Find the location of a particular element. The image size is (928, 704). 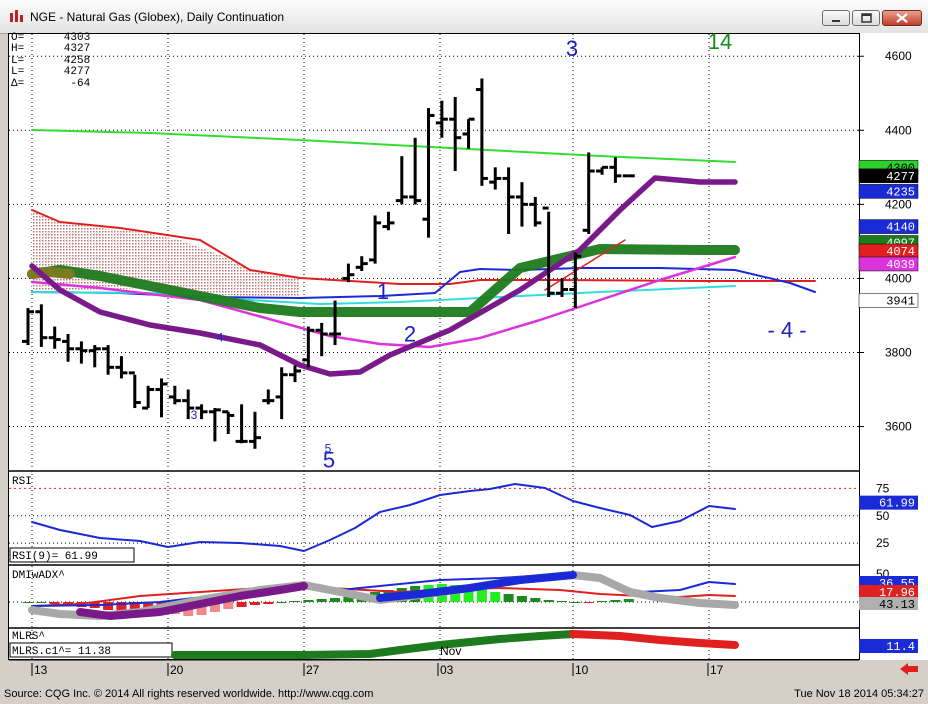

price-tick-label: 4400 is located at coordinates (898, 130).